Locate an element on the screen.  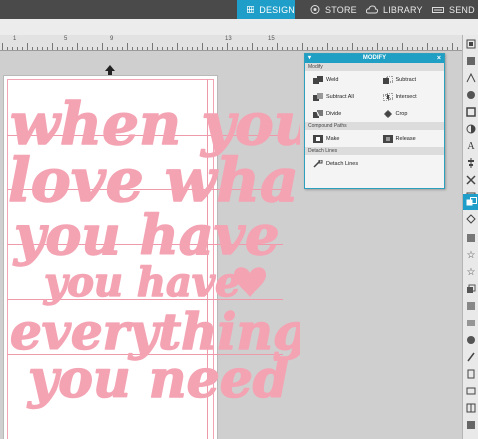
text-style-icon is located at coordinates (471, 78).